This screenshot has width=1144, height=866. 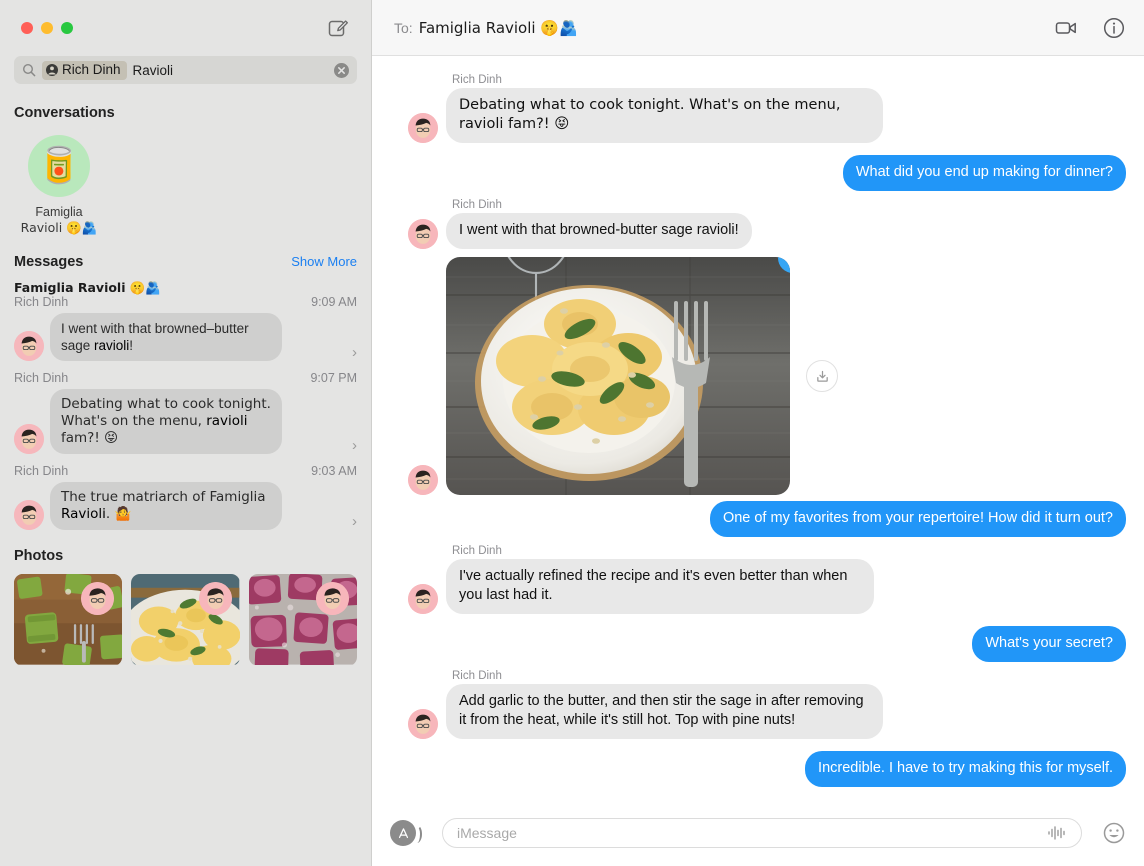 I want to click on message-image-attachment, so click(x=618, y=376).